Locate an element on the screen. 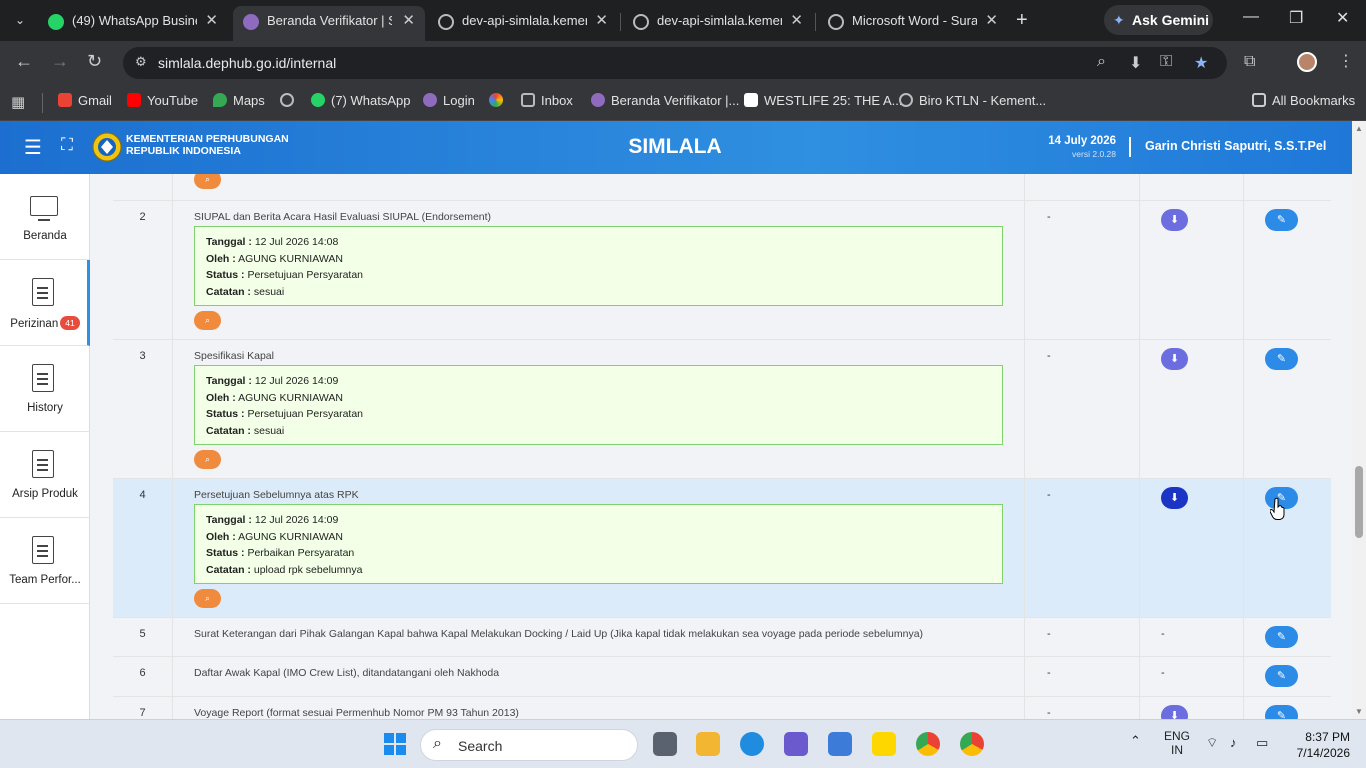  password-key-icon: ⚿ is located at coordinates (1166, 62).